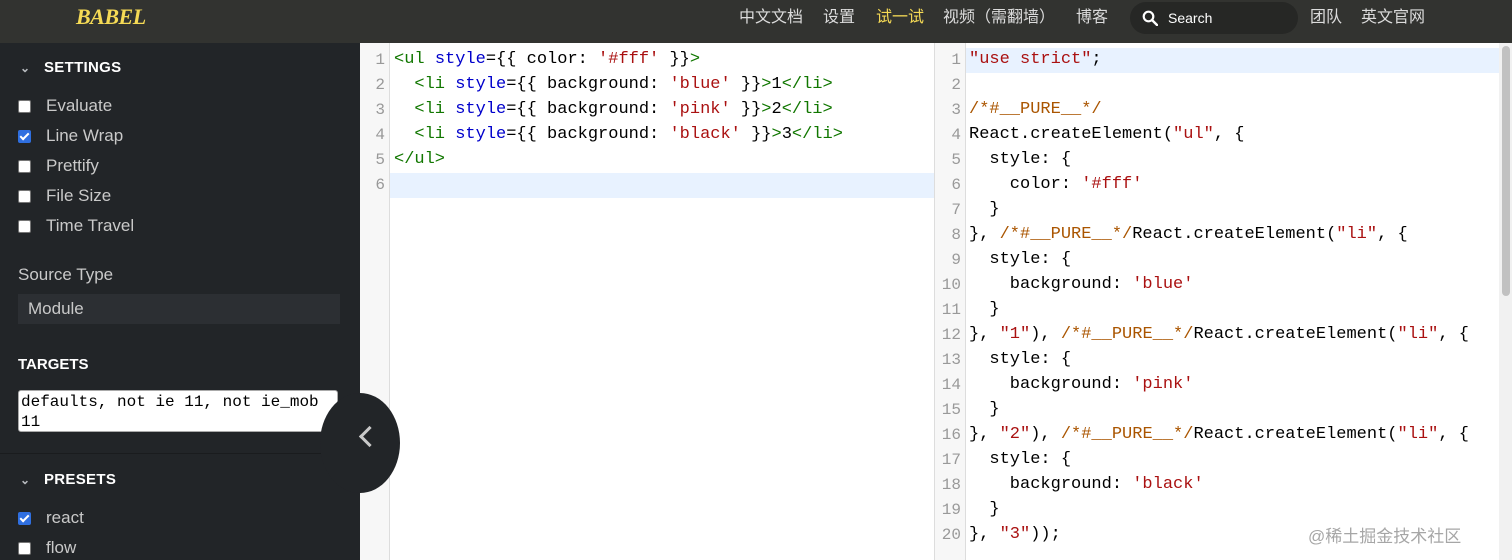 The width and height of the screenshot is (1512, 560). I want to click on code-line: background: 'black', so click(1086, 484).